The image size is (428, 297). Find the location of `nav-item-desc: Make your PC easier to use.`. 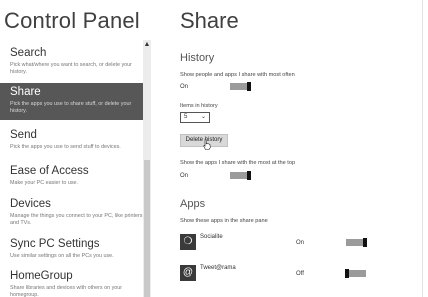

nav-item-desc: Make your PC easier to use. is located at coordinates (44, 183).